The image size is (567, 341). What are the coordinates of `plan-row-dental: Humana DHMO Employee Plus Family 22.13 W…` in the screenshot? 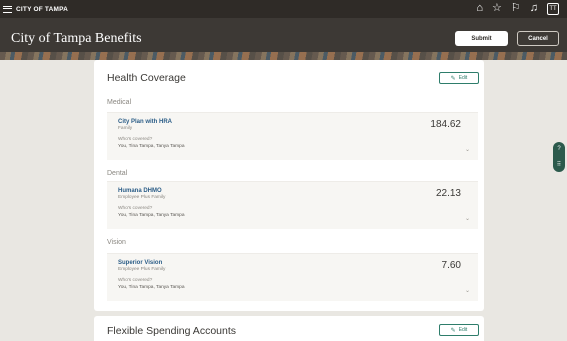 It's located at (292, 205).